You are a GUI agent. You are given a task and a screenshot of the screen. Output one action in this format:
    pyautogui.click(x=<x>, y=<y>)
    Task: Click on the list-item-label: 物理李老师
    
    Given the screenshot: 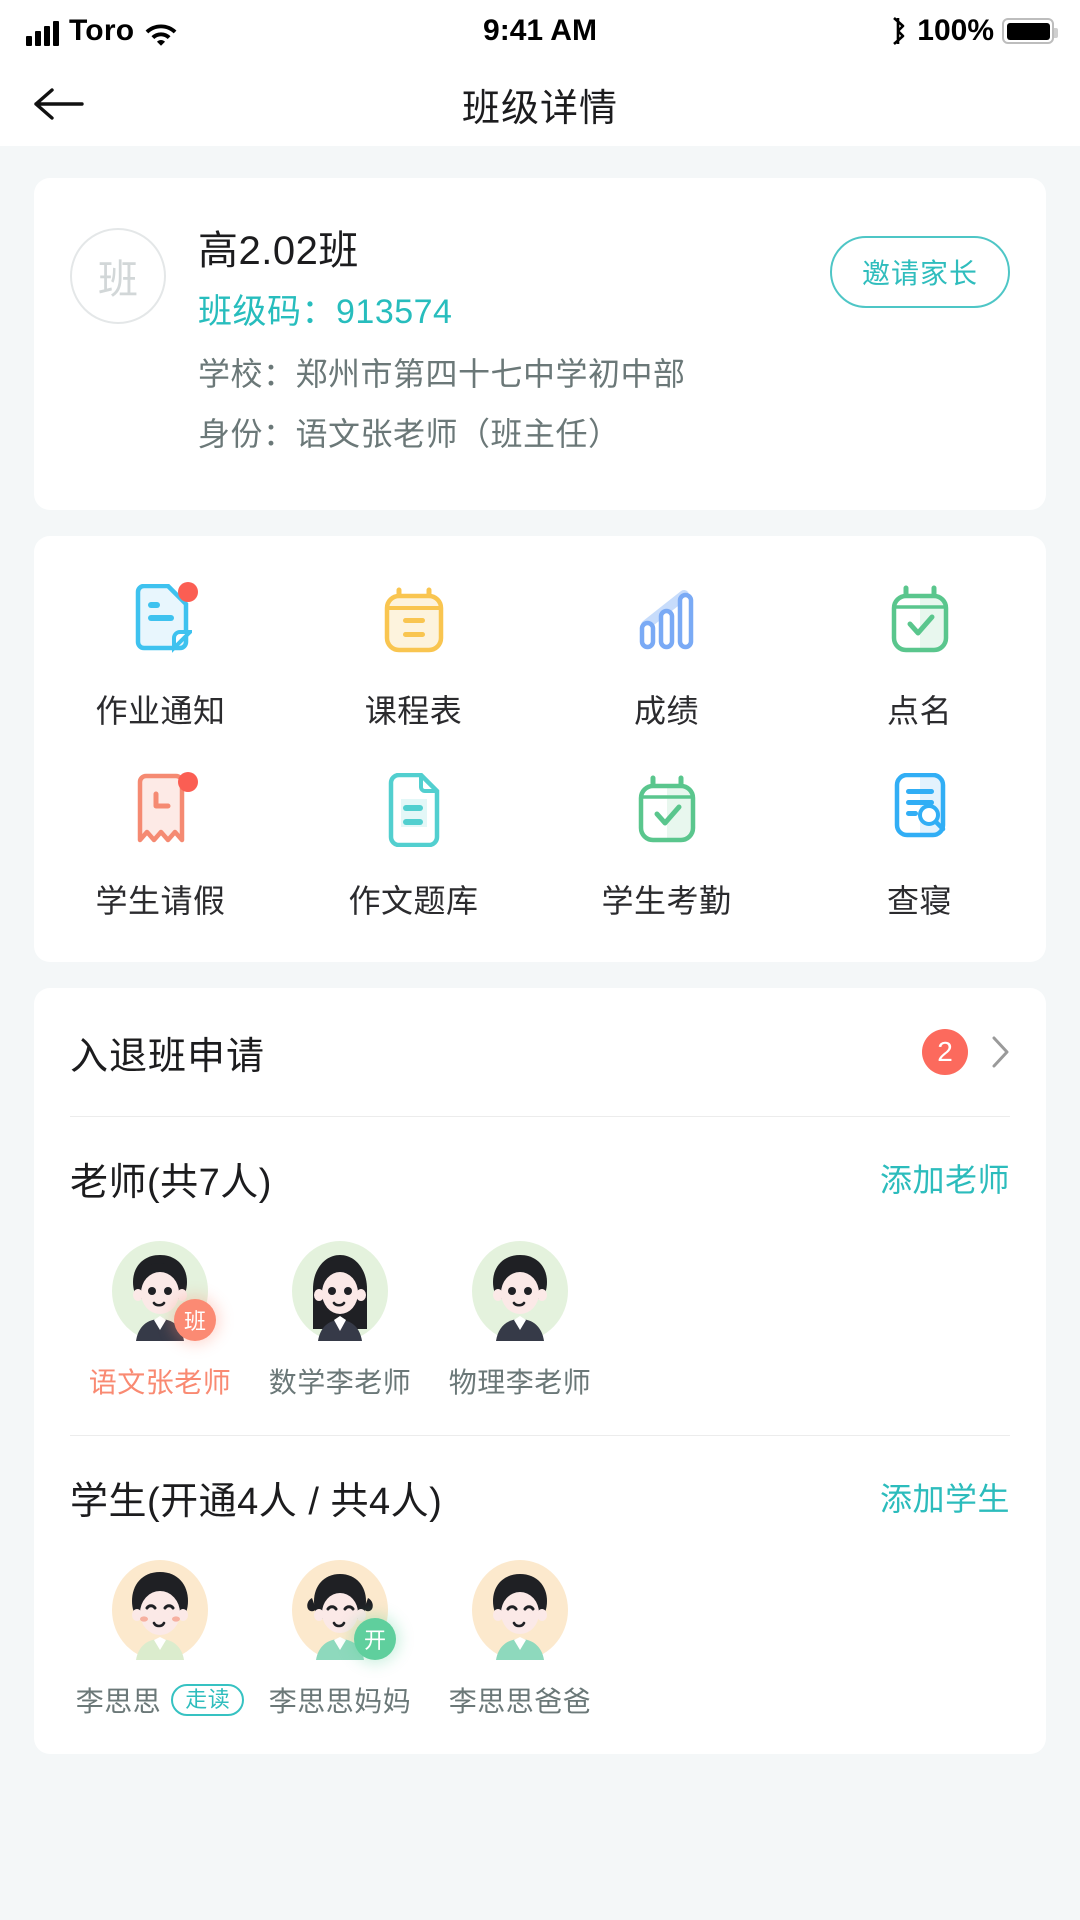 What is the action you would take?
    pyautogui.click(x=520, y=1381)
    